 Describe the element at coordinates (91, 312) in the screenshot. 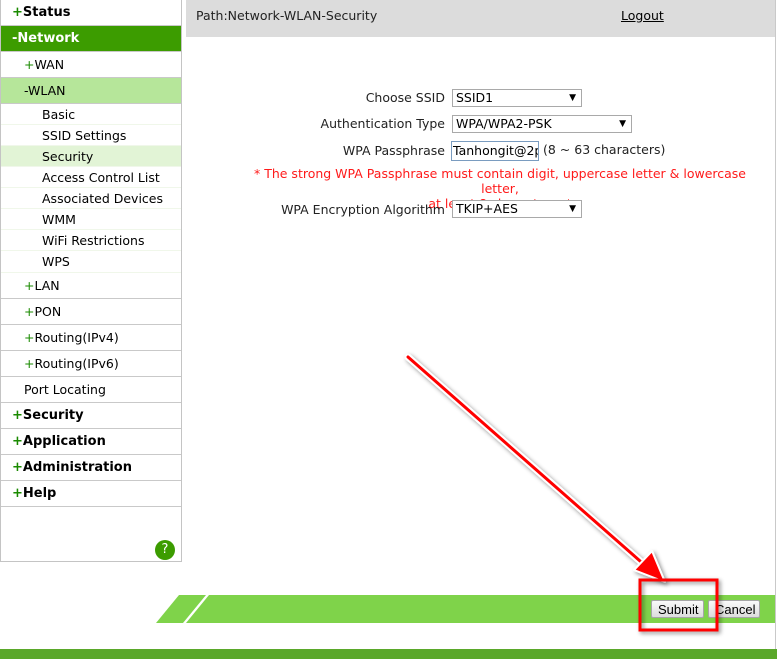

I see `sidebar-item-pon: +PON` at that location.